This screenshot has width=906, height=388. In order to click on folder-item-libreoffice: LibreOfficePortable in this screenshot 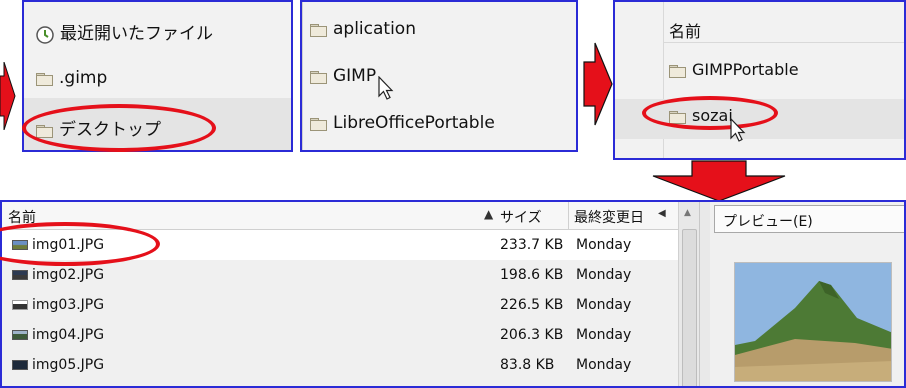, I will do `click(402, 123)`.